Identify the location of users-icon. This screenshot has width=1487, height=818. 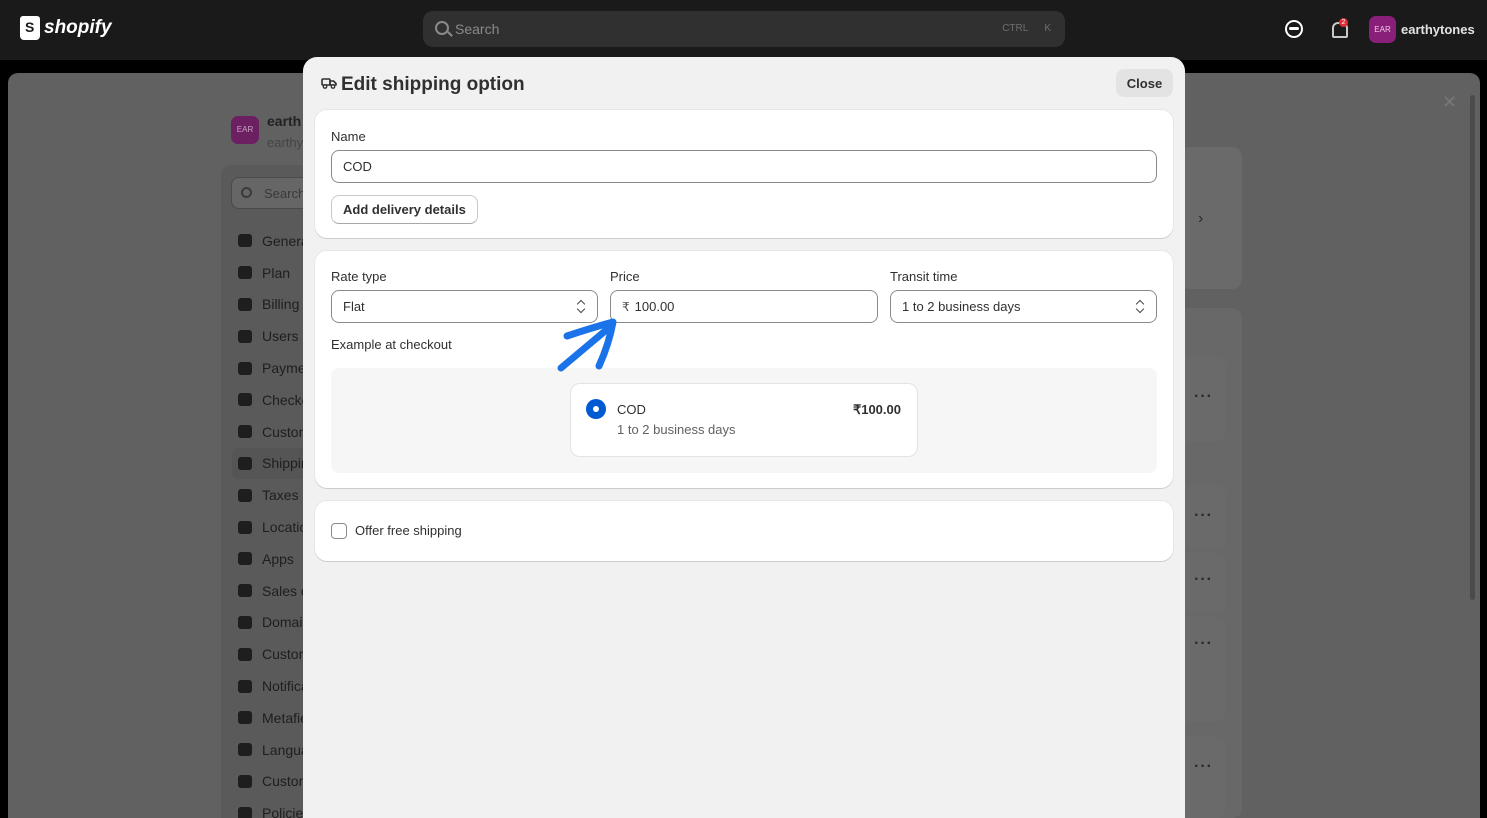
(245, 336).